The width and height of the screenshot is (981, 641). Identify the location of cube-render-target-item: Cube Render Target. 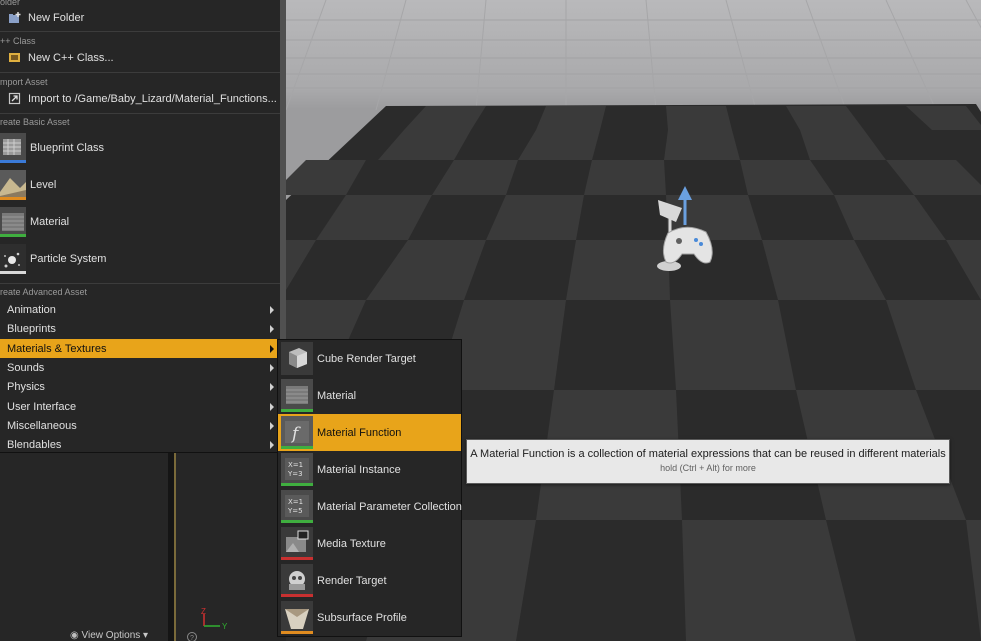
(369, 358).